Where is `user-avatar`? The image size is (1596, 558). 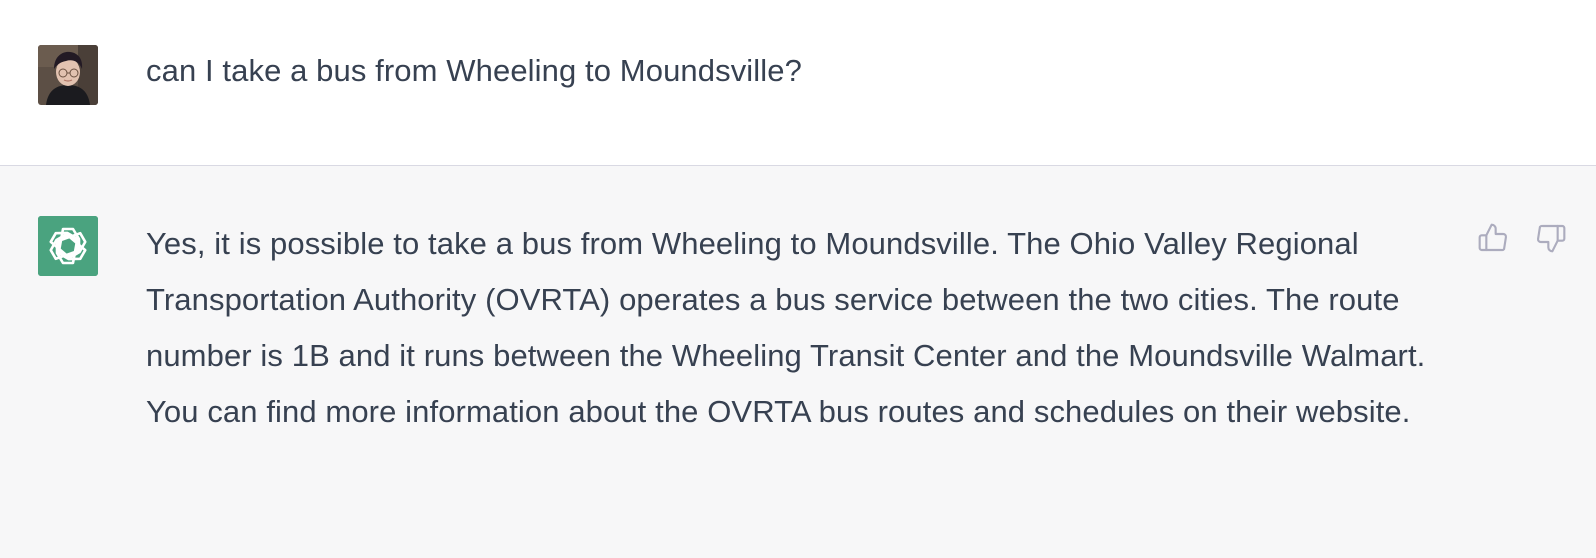
user-avatar is located at coordinates (68, 75).